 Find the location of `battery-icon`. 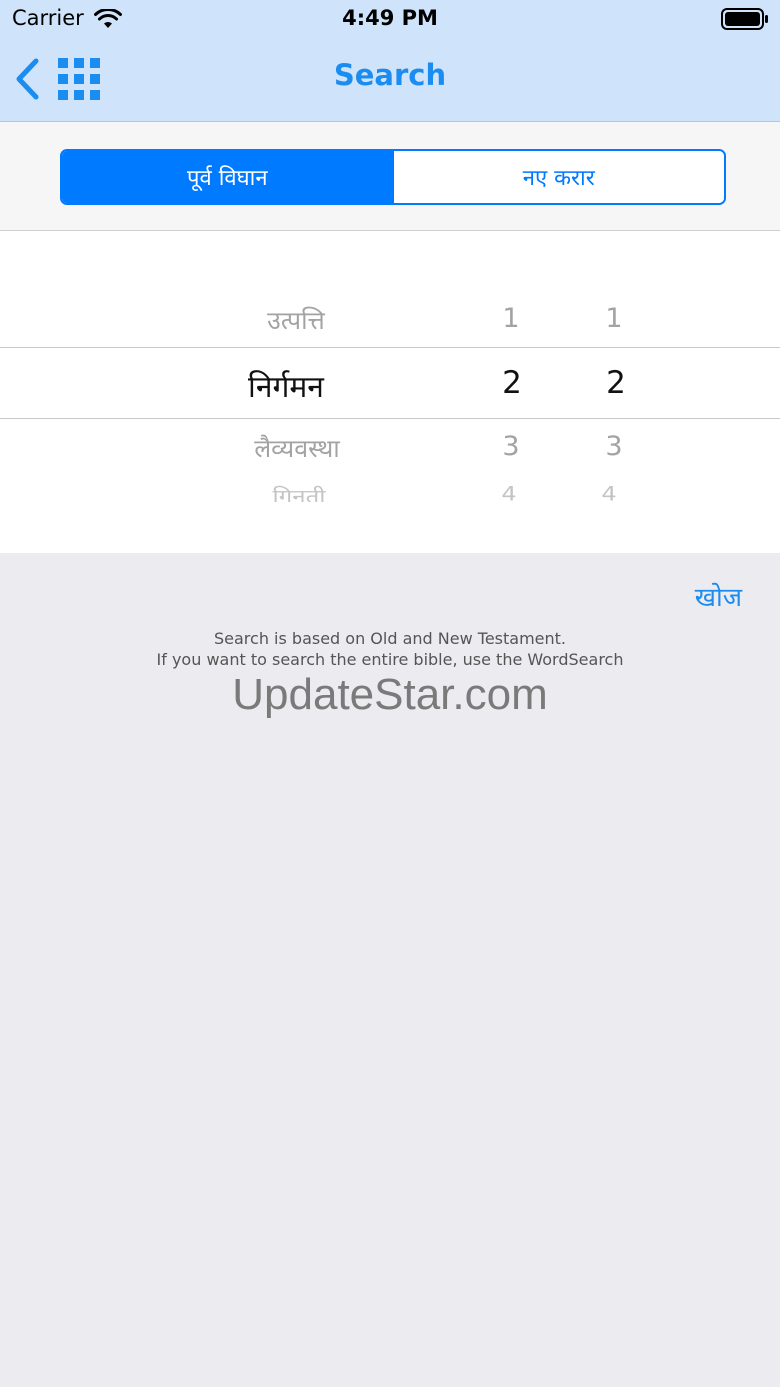

battery-icon is located at coordinates (744, 19).